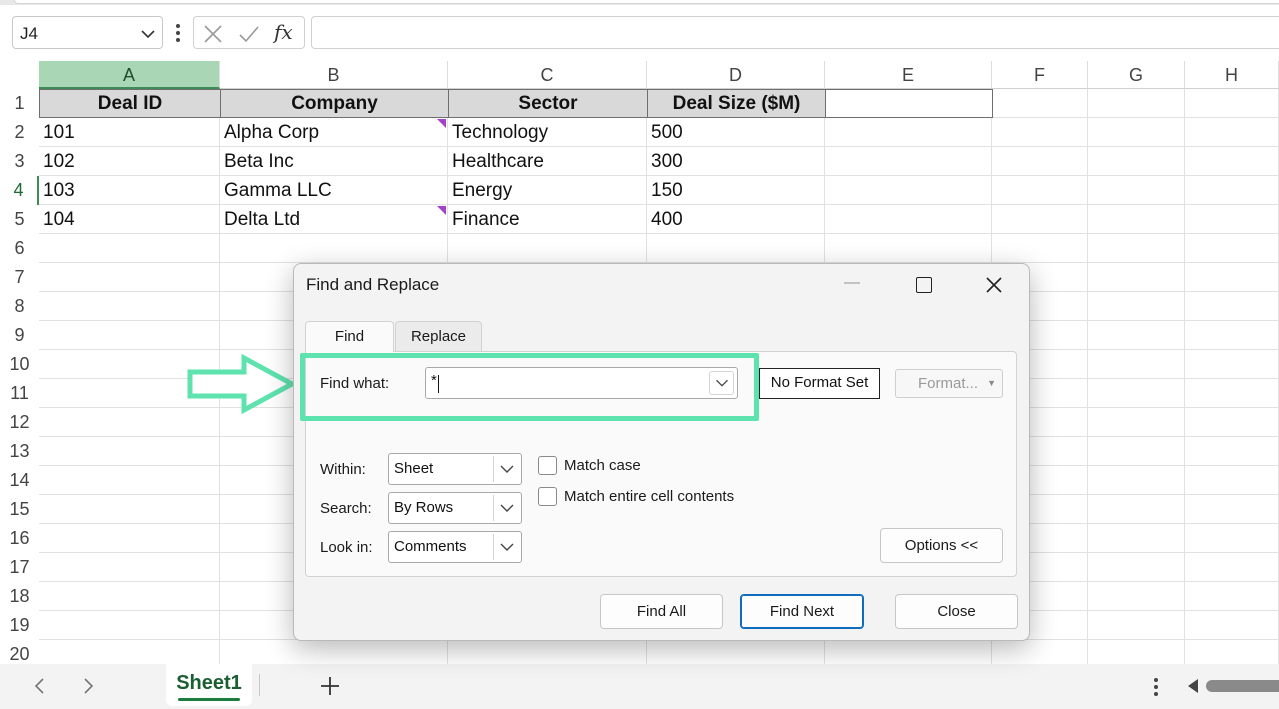 The height and width of the screenshot is (709, 1279). What do you see at coordinates (19, 509) in the screenshot?
I see `row-header-15: 15` at bounding box center [19, 509].